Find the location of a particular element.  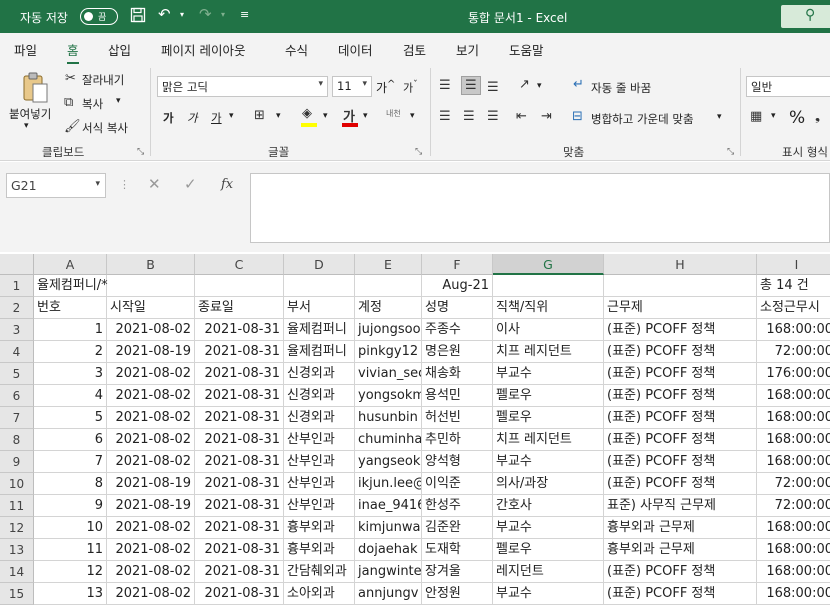

copy-dropdown-icon: ▾ is located at coordinates (118, 101).